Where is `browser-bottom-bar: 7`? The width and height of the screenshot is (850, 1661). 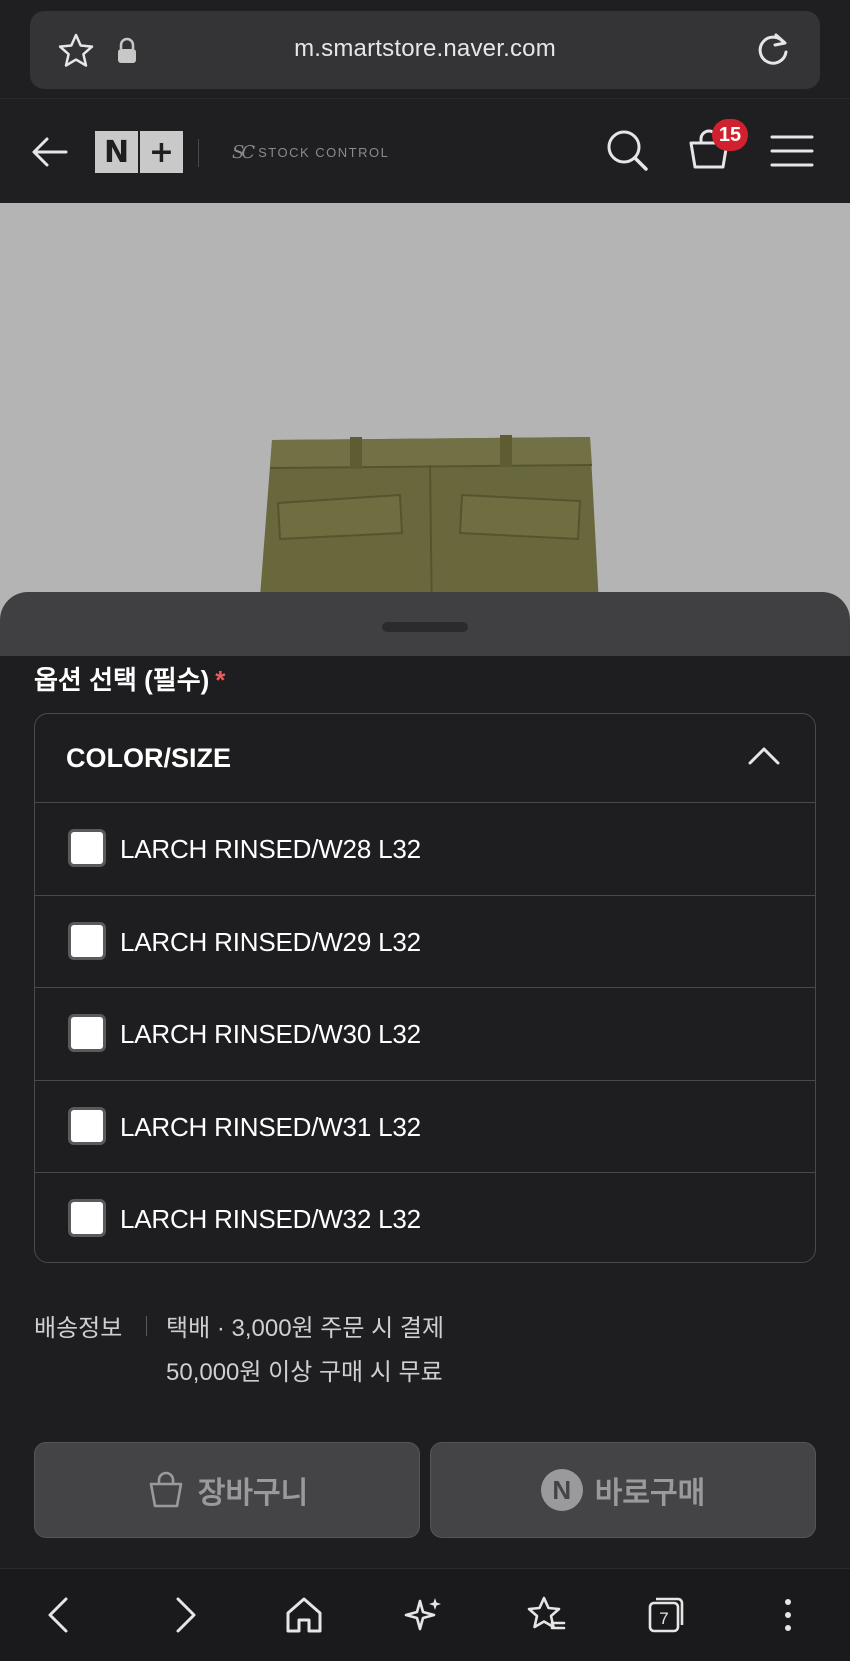 browser-bottom-bar: 7 is located at coordinates (425, 1614).